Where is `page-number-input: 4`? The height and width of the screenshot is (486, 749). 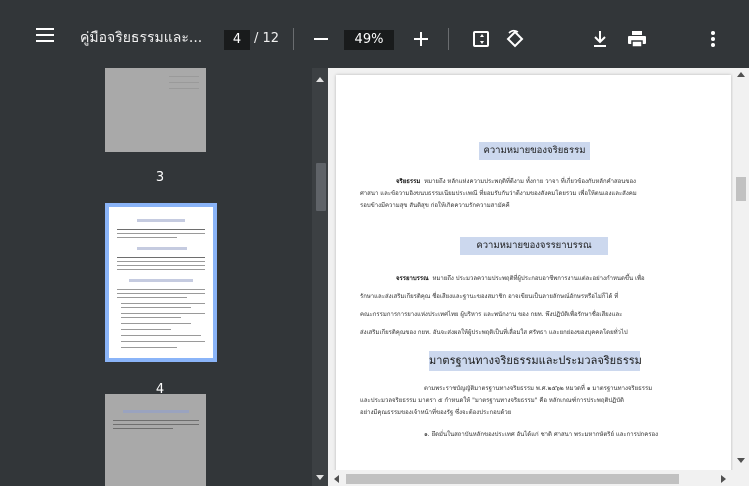
page-number-input: 4 is located at coordinates (237, 40).